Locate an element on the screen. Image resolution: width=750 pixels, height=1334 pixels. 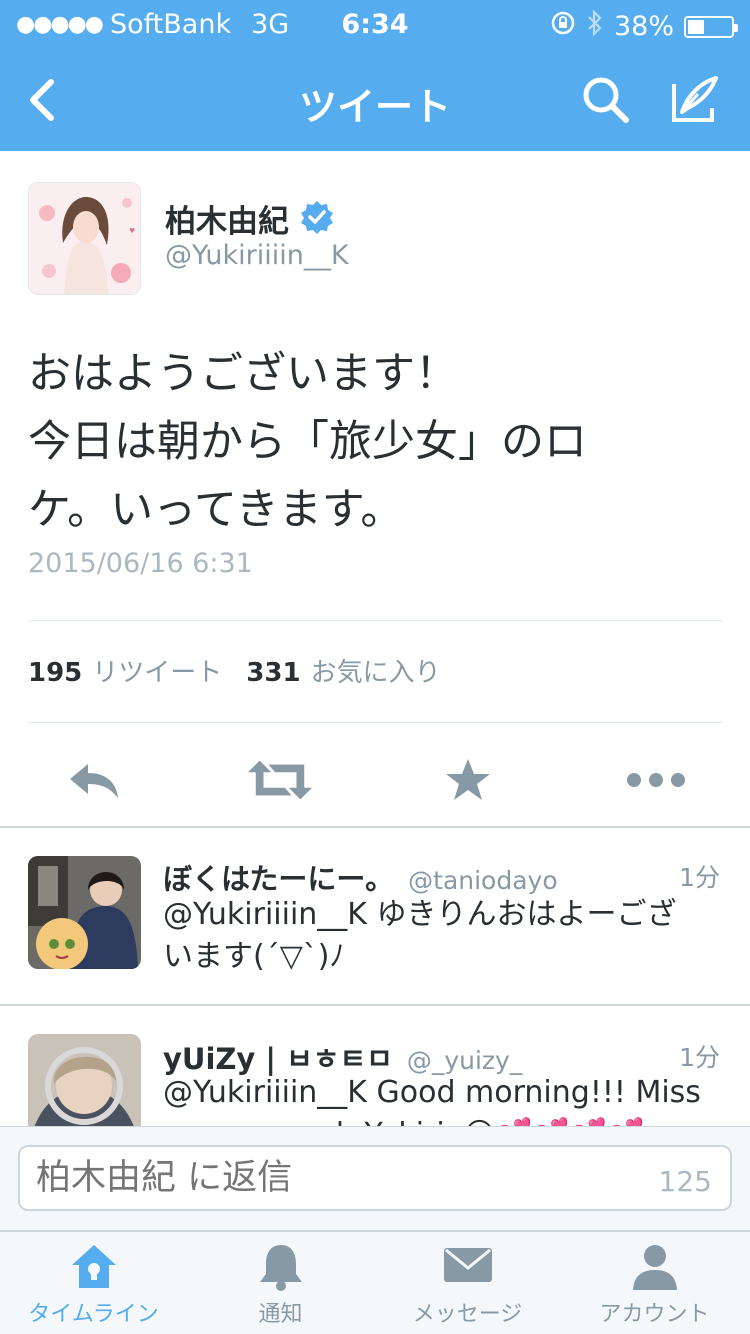
tab-account: アカウント is located at coordinates (654, 1283).